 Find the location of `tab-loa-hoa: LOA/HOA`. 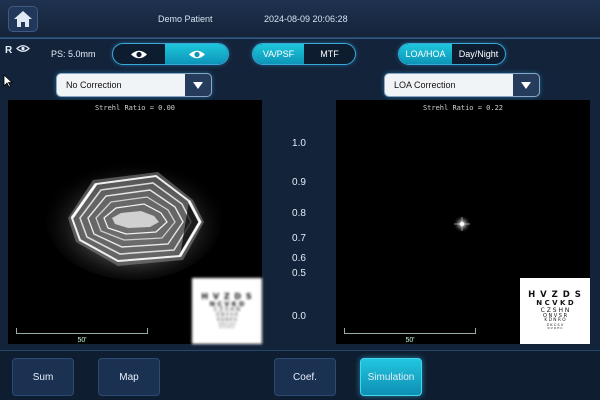

tab-loa-hoa: LOA/HOA is located at coordinates (425, 54).